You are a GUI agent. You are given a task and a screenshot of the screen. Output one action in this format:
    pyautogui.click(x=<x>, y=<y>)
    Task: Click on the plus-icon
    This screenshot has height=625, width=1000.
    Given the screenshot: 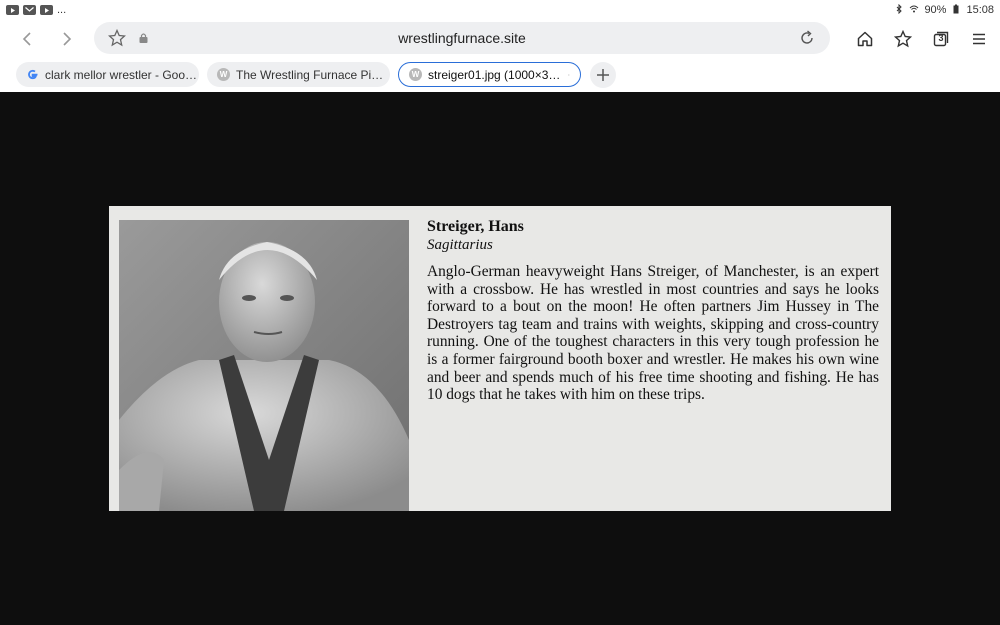 What is the action you would take?
    pyautogui.click(x=603, y=75)
    